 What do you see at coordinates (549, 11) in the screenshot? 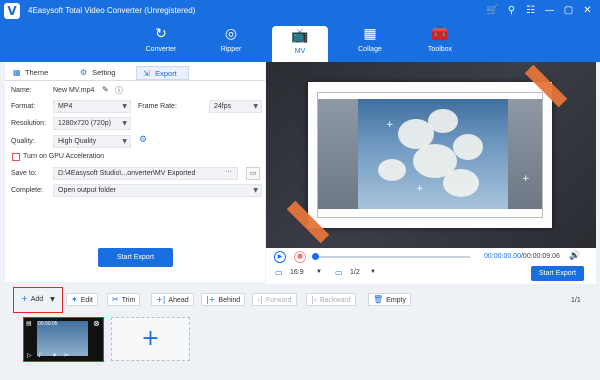
I see `minimize-icon: —` at bounding box center [549, 11].